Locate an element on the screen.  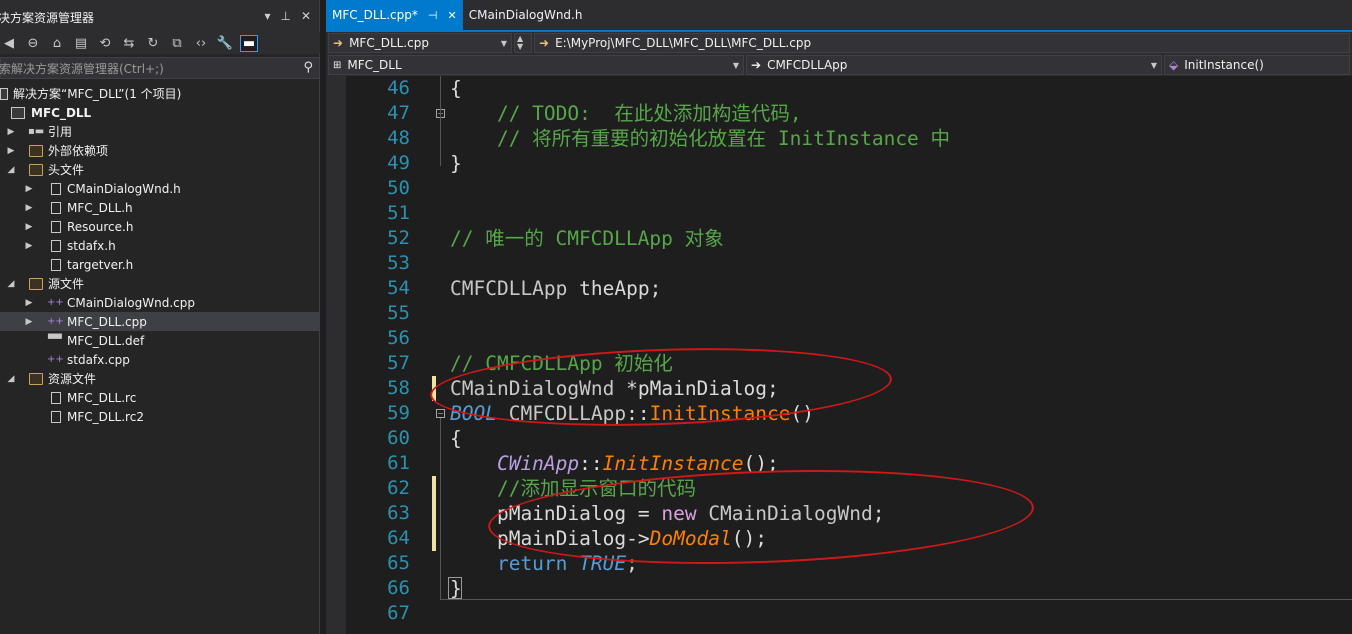
folder-icon is located at coordinates (36, 378).